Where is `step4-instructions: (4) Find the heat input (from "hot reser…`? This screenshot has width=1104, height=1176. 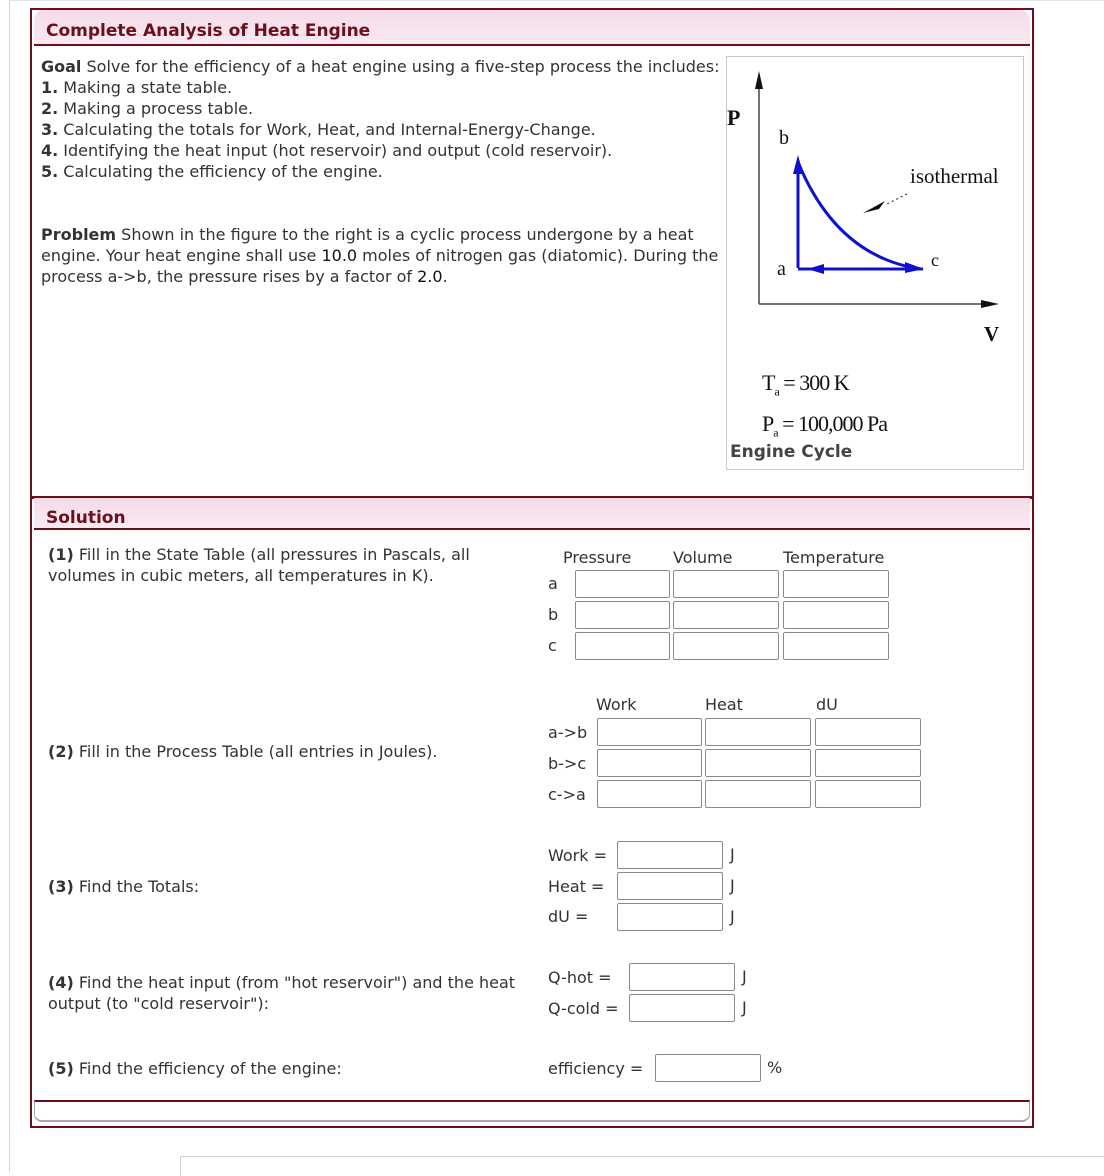
step4-instructions: (4) Find the heat input (from "hot reser… is located at coordinates (288, 993).